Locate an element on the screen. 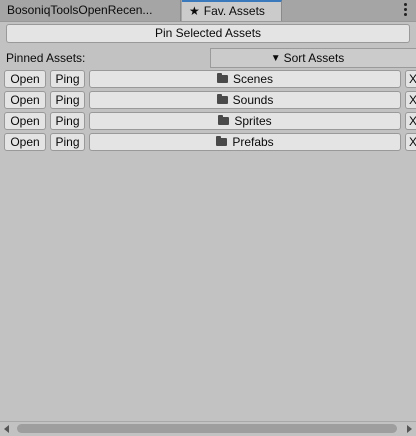  asset-button-sprites: Sprites is located at coordinates (245, 121).